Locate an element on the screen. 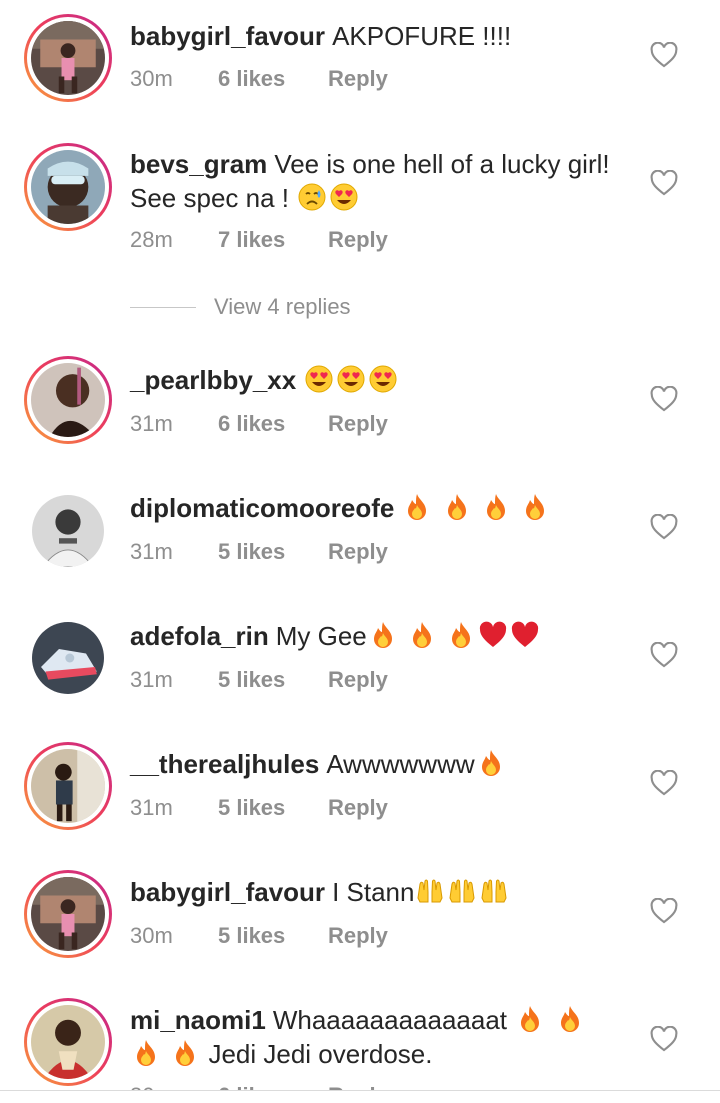 This screenshot has width=720, height=1103. view-replies-label: View 4 replies is located at coordinates (282, 306).